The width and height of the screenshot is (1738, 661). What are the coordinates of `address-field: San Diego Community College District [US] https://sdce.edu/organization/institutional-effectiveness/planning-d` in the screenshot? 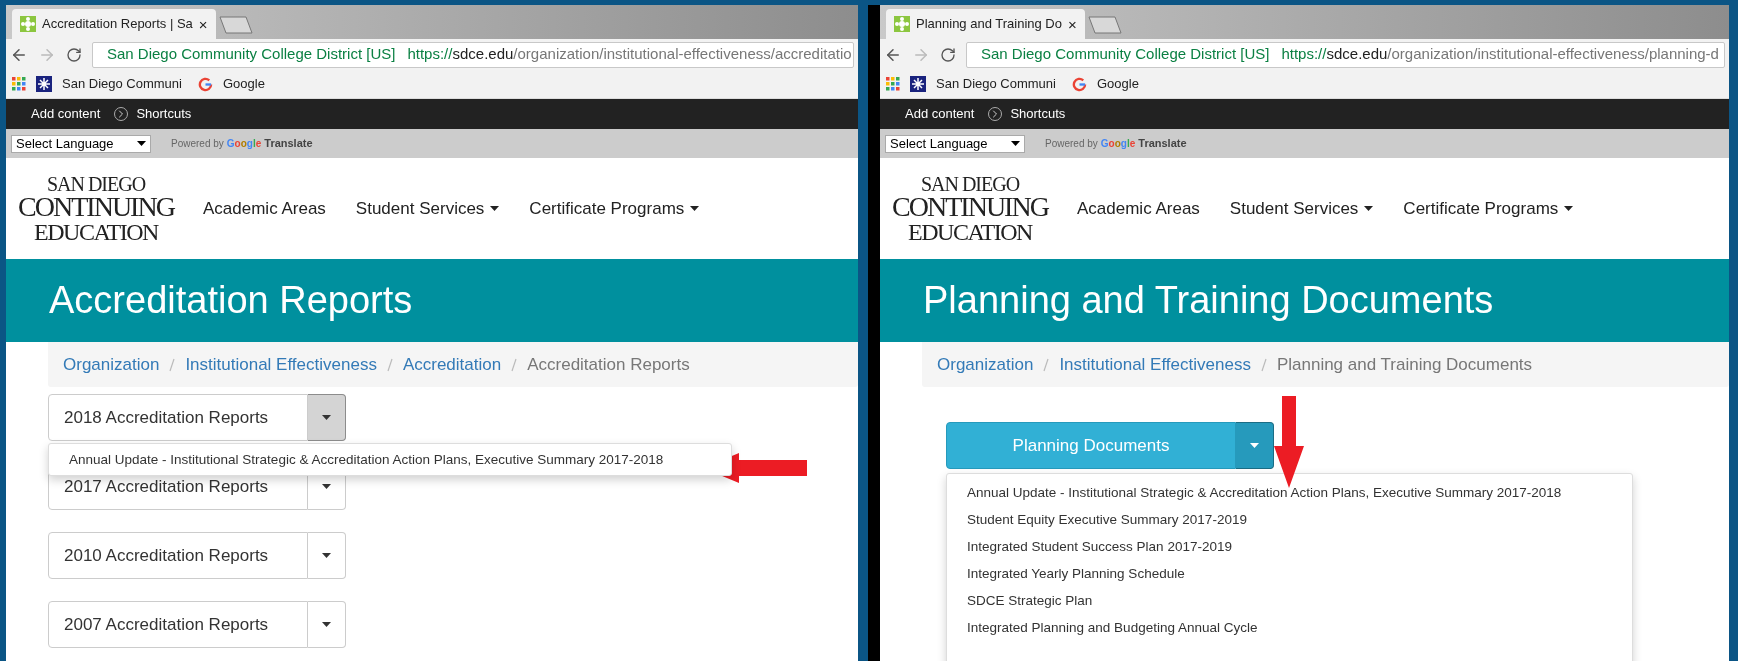 It's located at (1345, 54).